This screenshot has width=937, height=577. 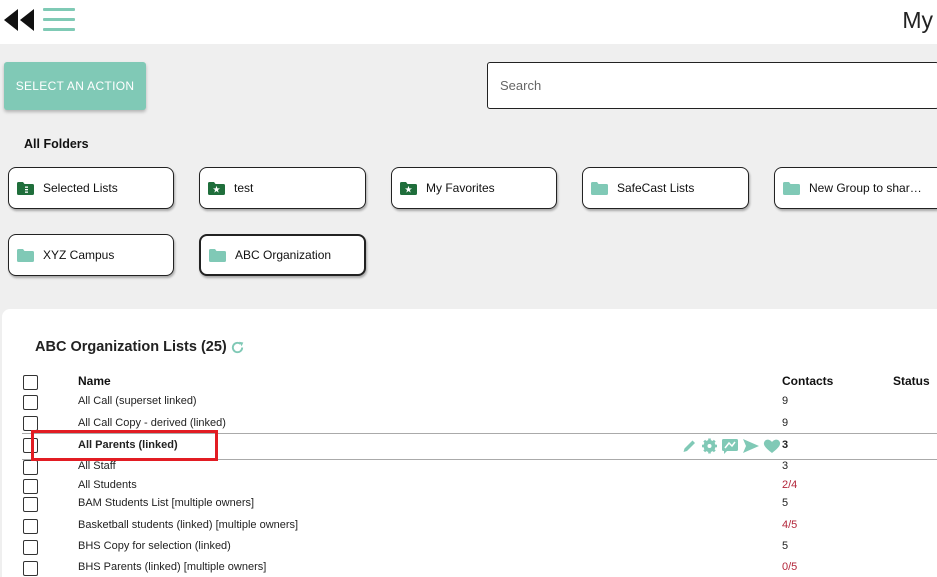 I want to click on list-name: BAM Students List [multiple owners], so click(x=166, y=503).